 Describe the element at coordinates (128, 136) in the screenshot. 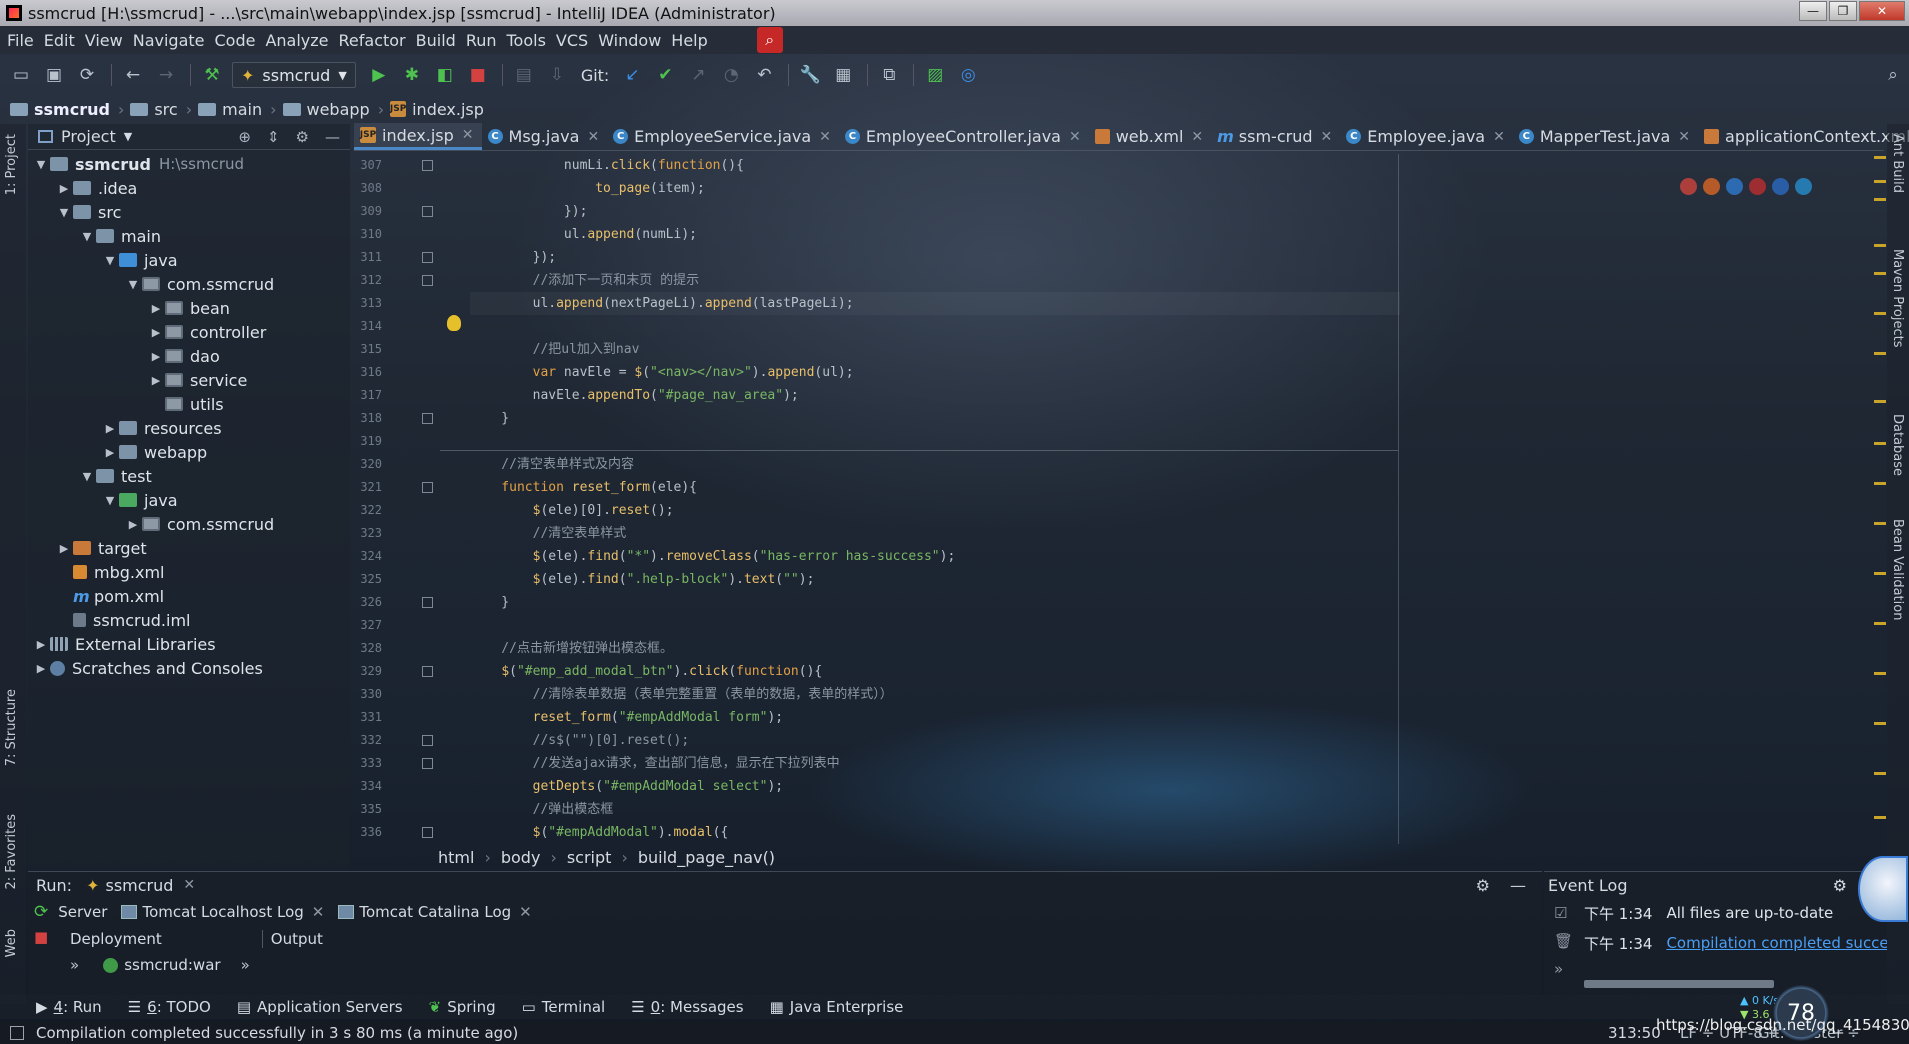

I see `chevron-down-icon: ▼` at that location.